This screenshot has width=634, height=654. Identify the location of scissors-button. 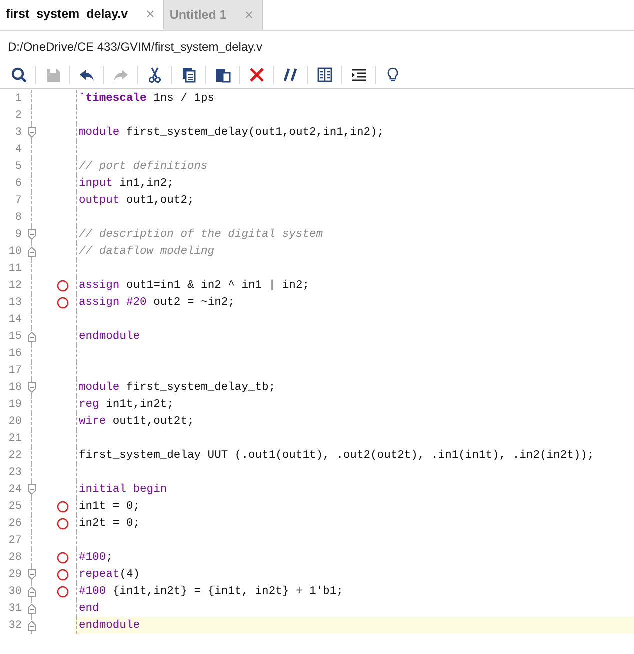
(154, 75).